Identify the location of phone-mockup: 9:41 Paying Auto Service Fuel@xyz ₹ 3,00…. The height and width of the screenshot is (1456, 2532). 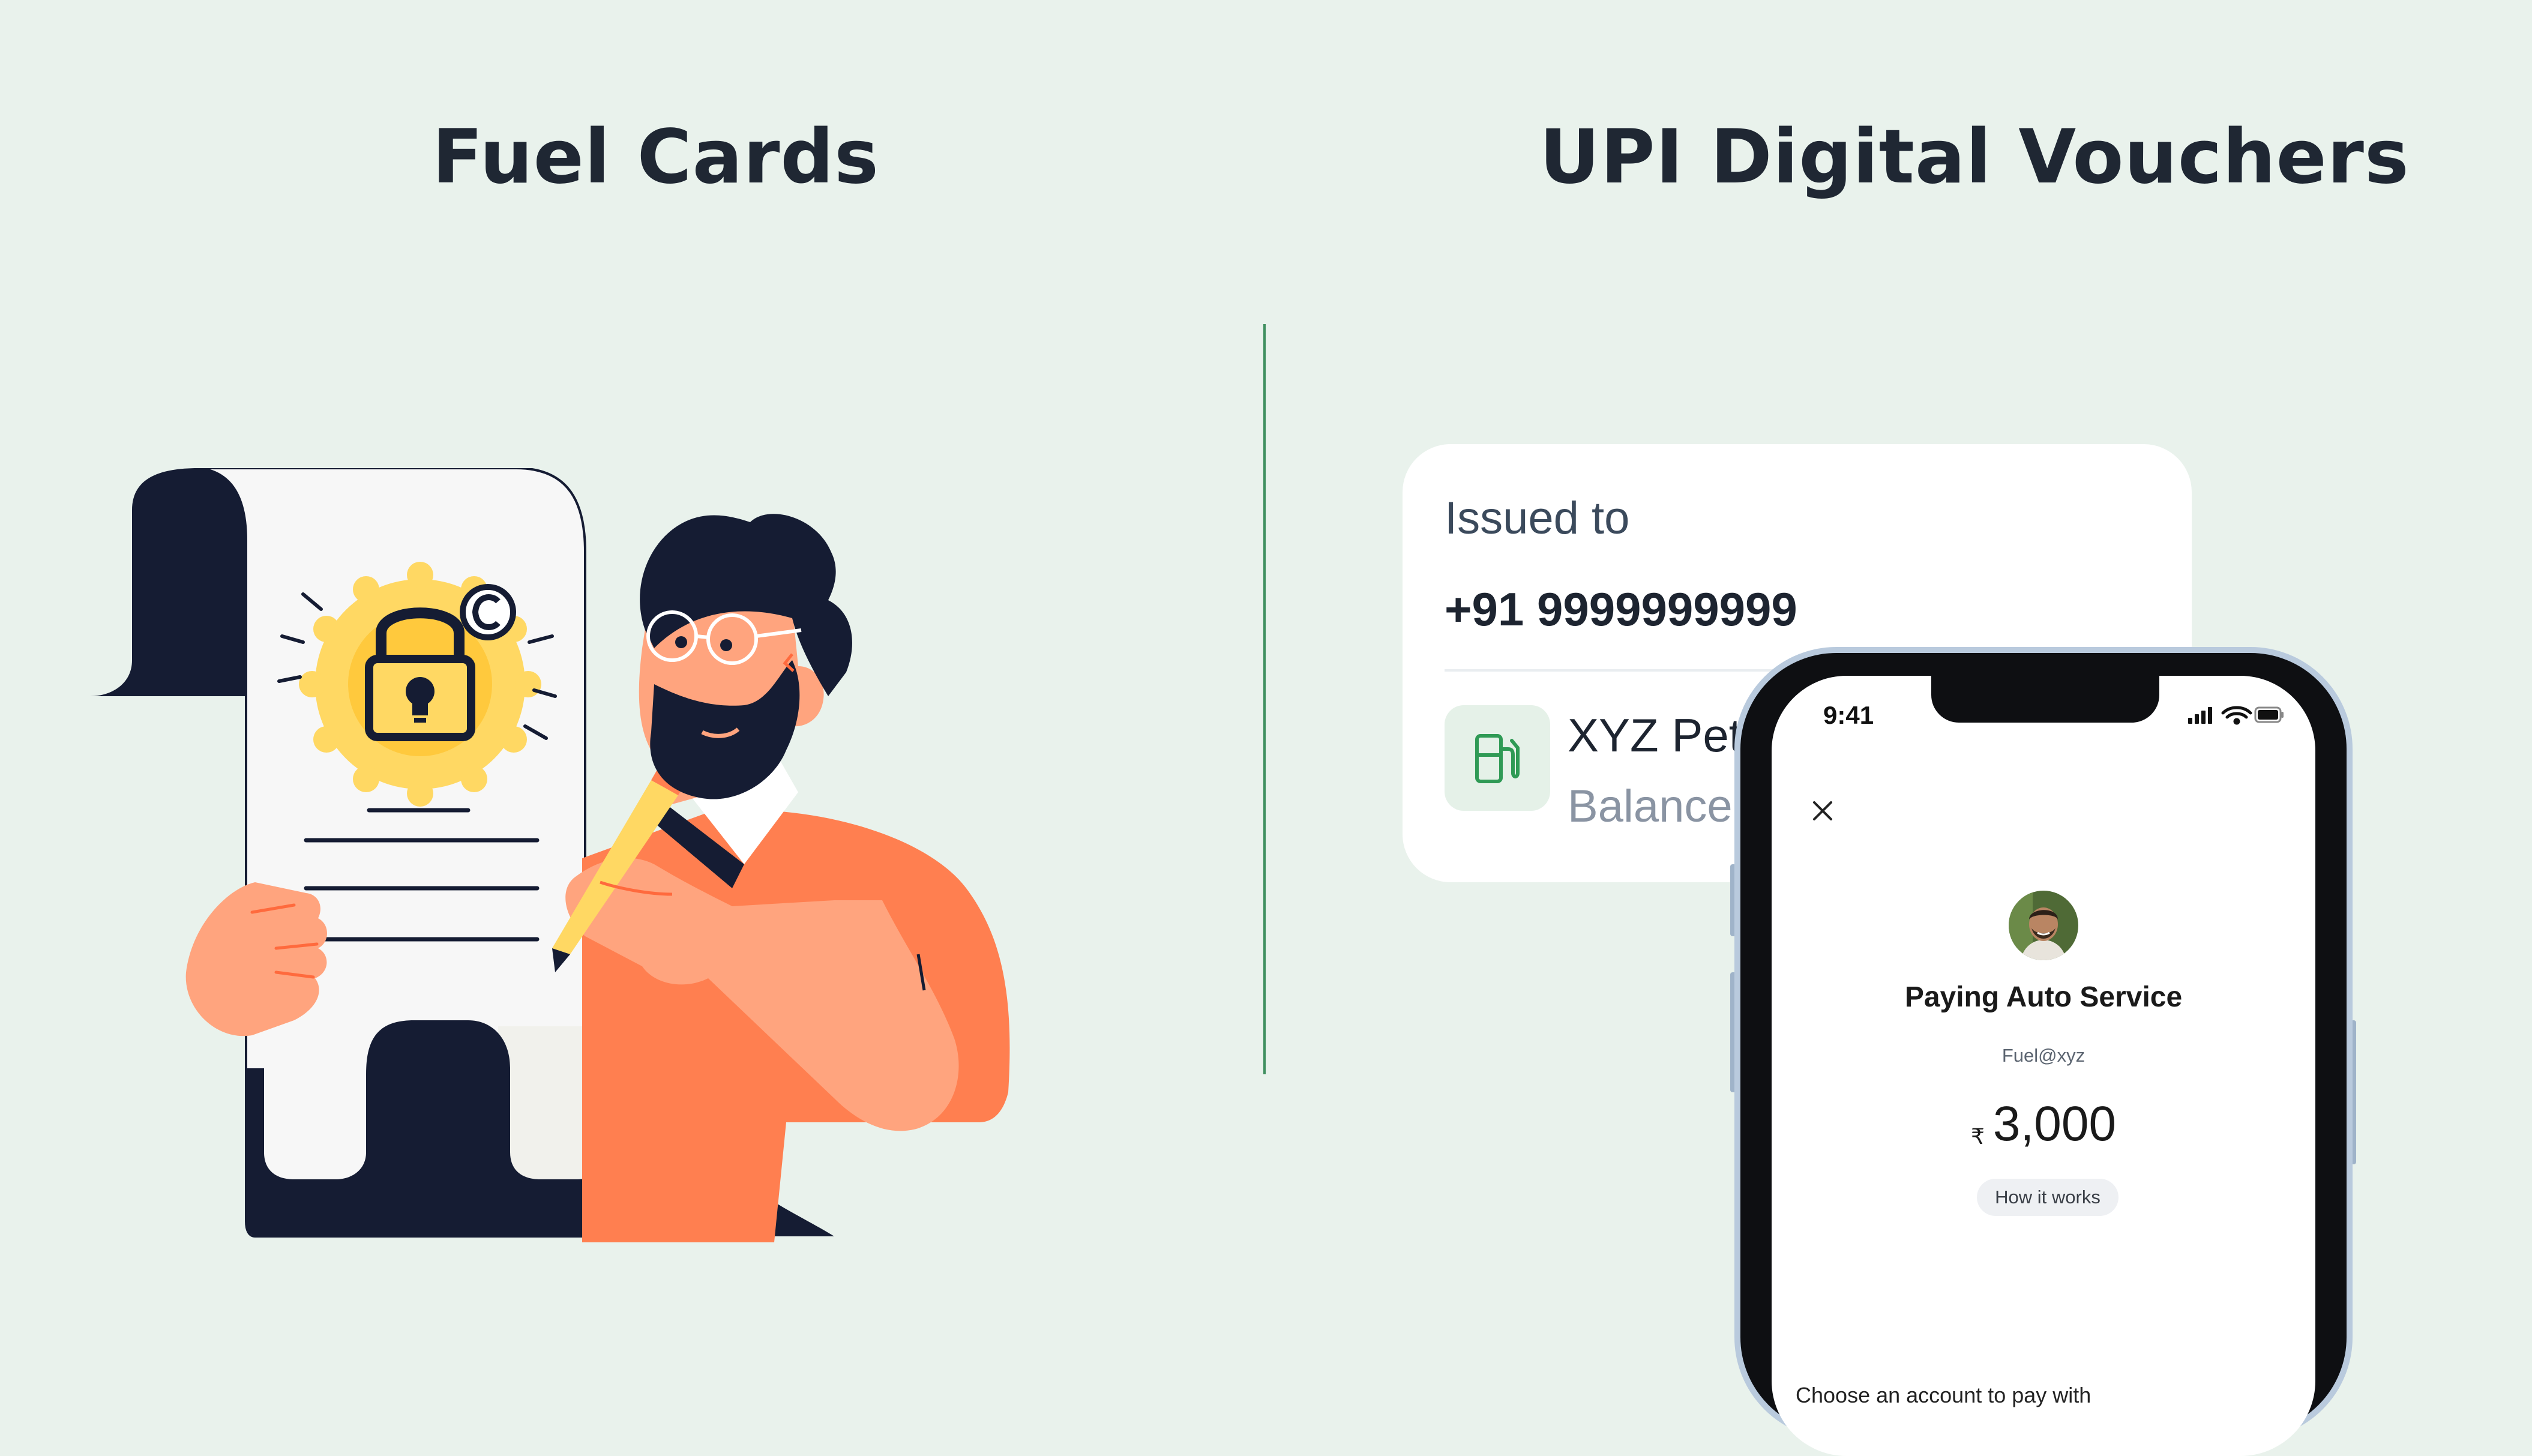
(2043, 1051).